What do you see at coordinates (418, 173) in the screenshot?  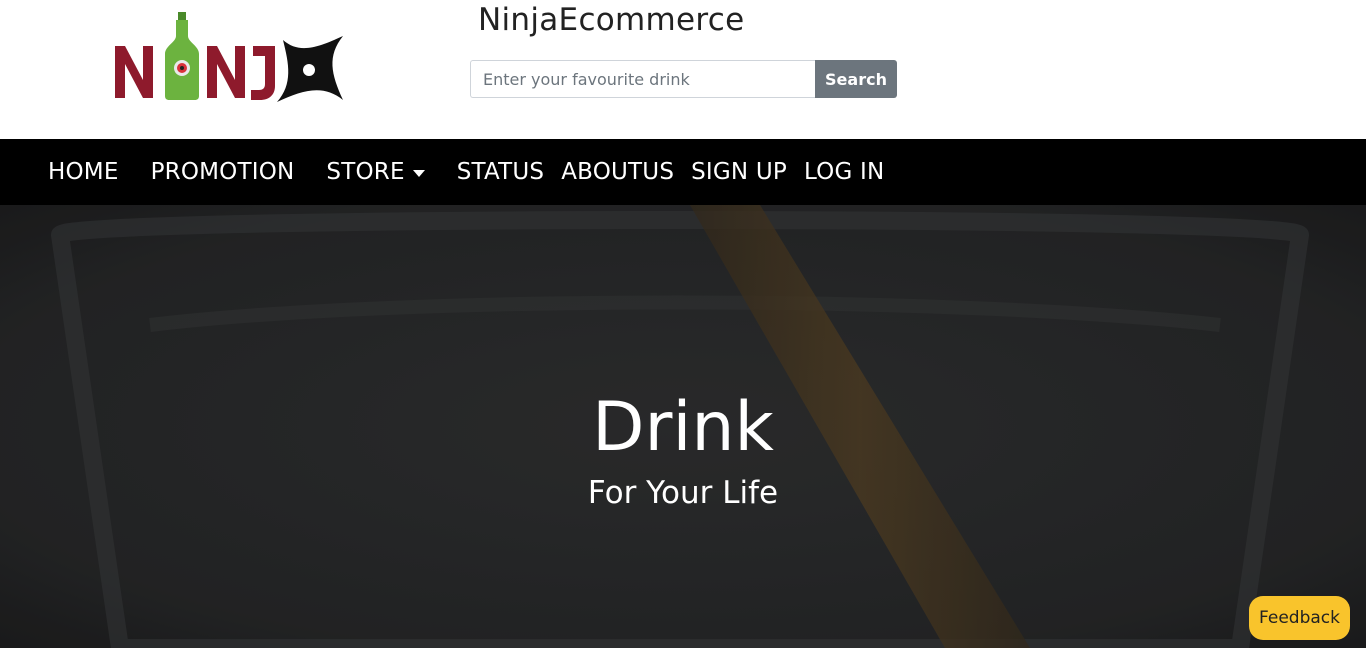 I see `chevron-down-icon` at bounding box center [418, 173].